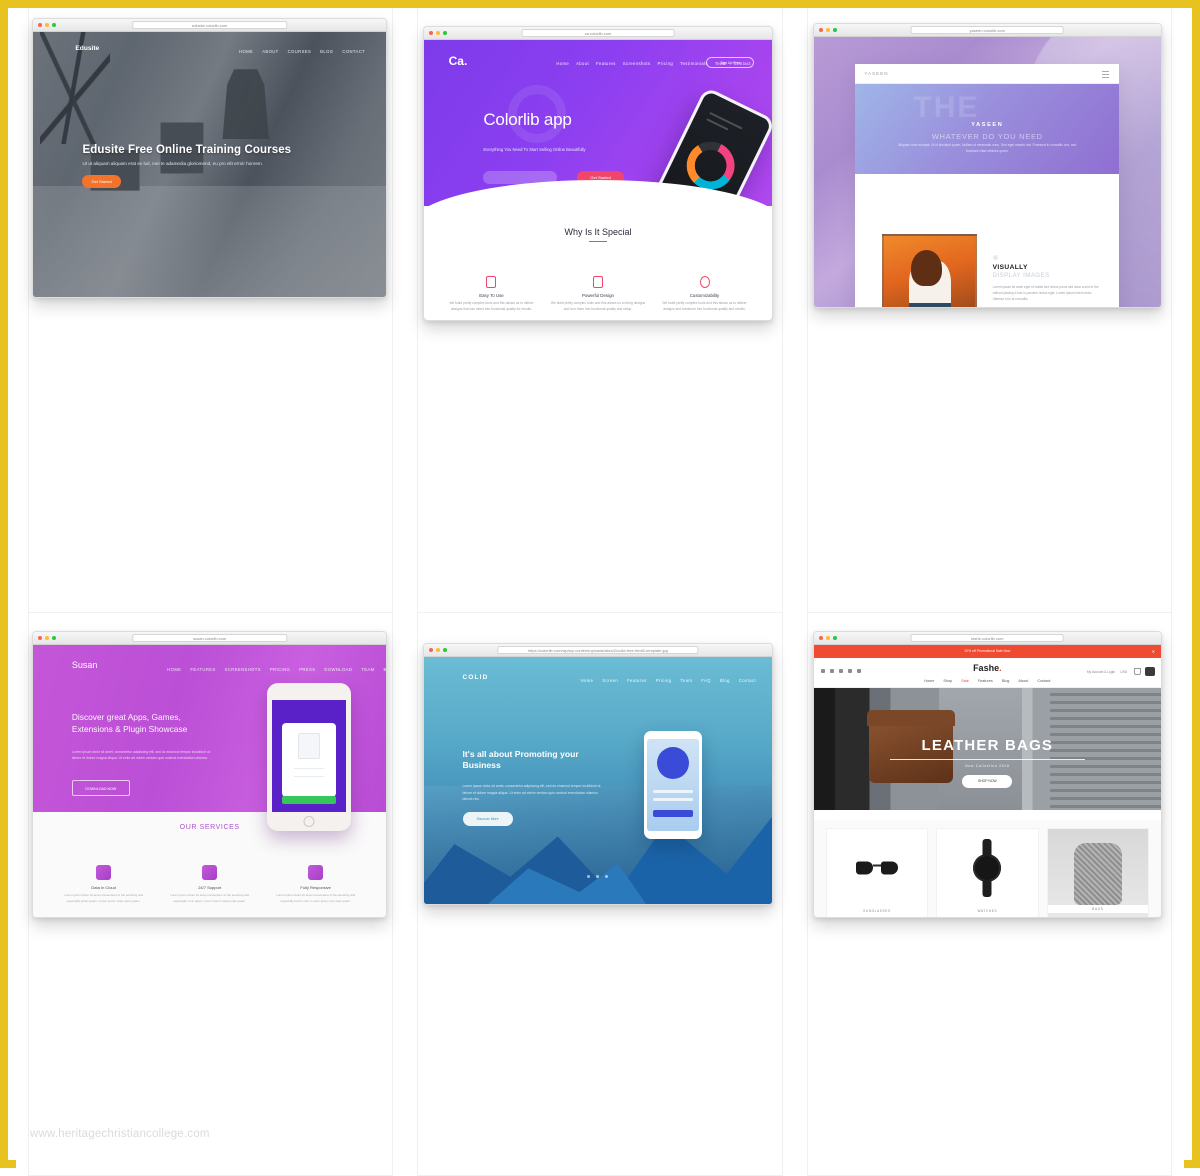 The image size is (1200, 1176). I want to click on browser-titlebar: edusite.colorlib.com, so click(209, 25).